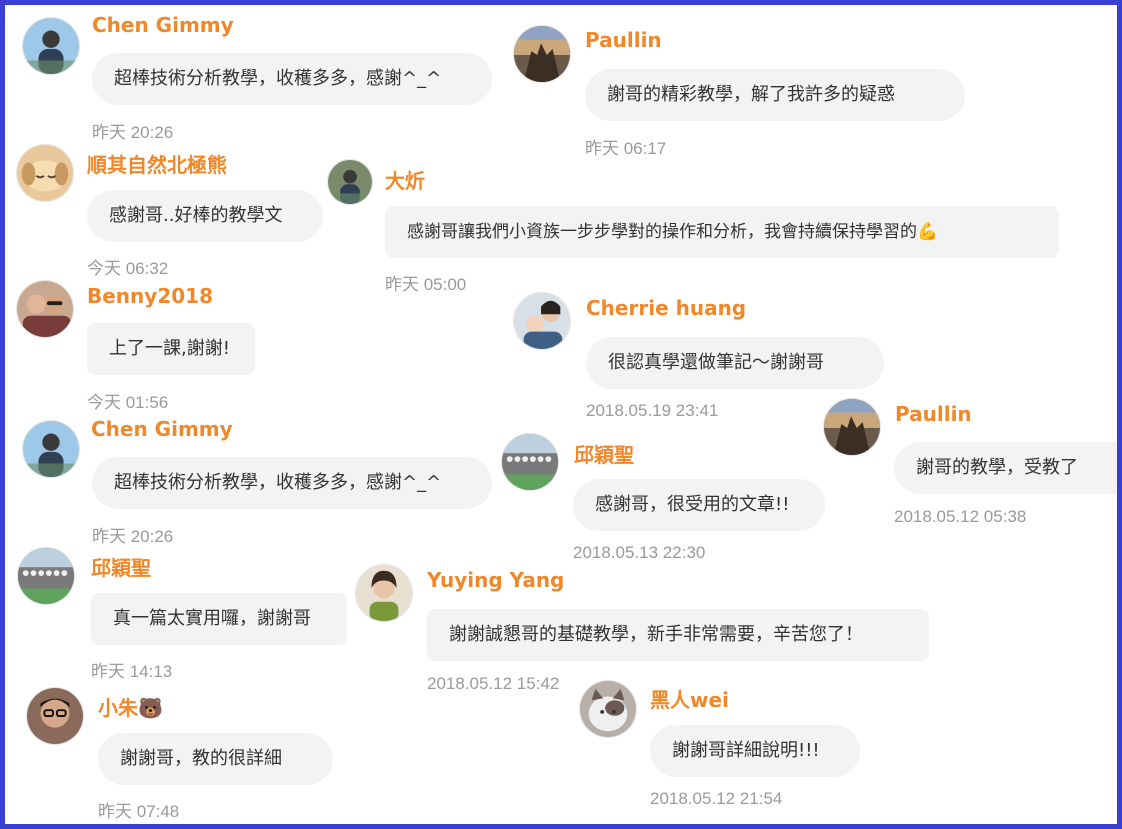 The height and width of the screenshot is (829, 1122). I want to click on comment-bubble: 很認真學還做筆記～謝謝哥, so click(735, 363).